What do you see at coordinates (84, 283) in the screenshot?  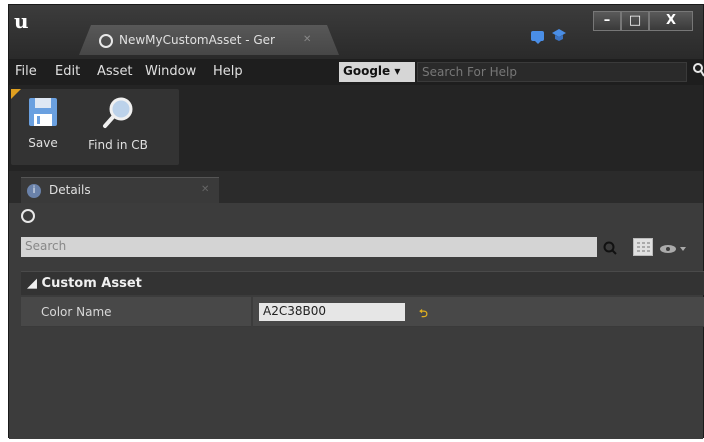 I see `category-label: ◢ Custom Asset` at bounding box center [84, 283].